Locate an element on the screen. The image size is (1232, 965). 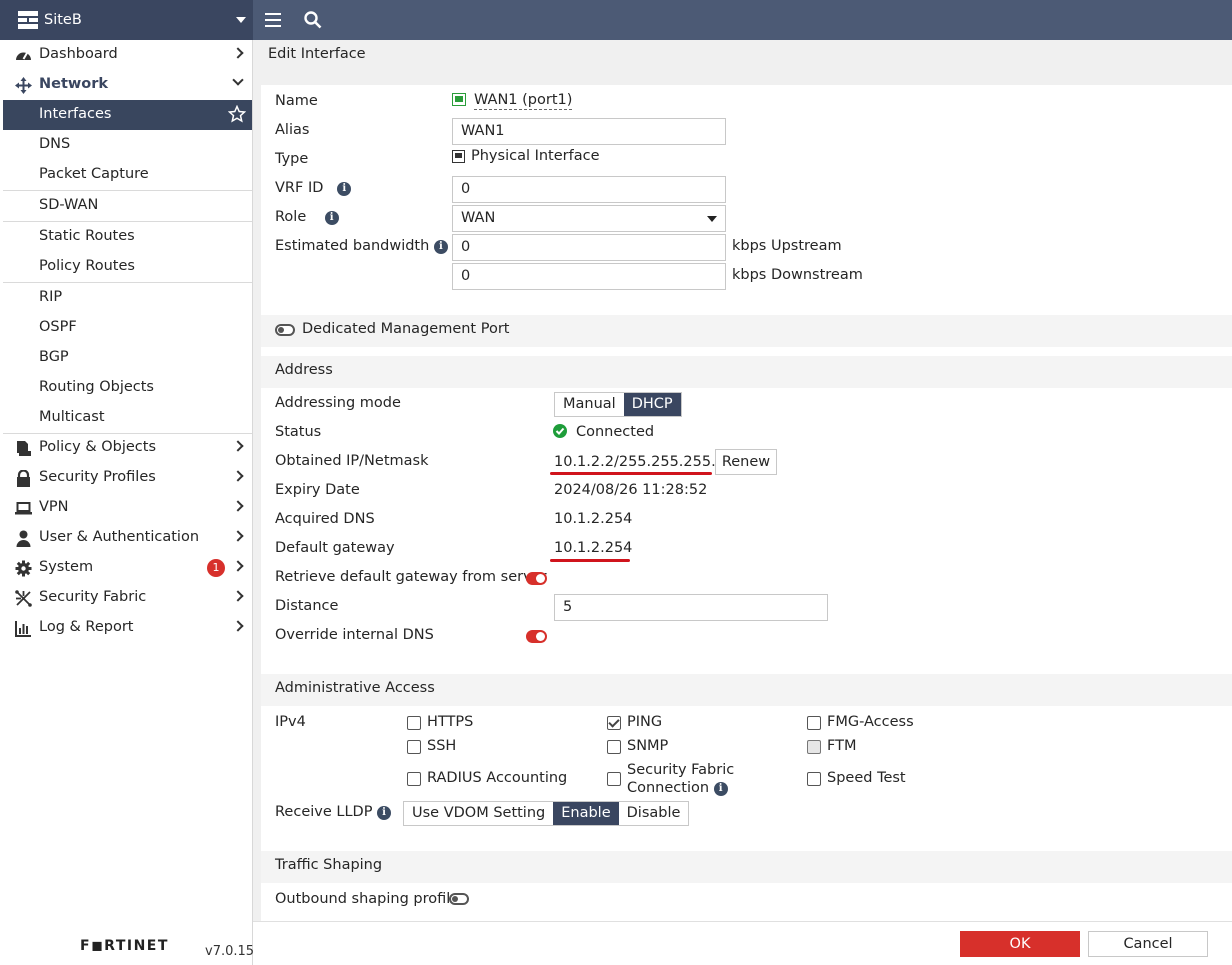
sidebar-item-label: User & Authentication is located at coordinates (119, 537).